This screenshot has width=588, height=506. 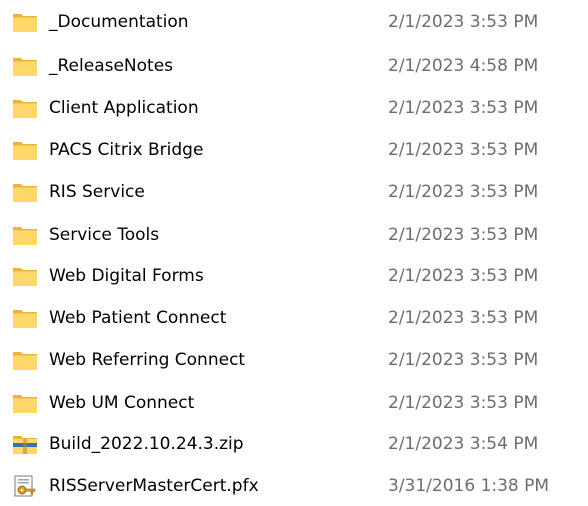 I want to click on file-name: RIS Service, so click(x=97, y=192).